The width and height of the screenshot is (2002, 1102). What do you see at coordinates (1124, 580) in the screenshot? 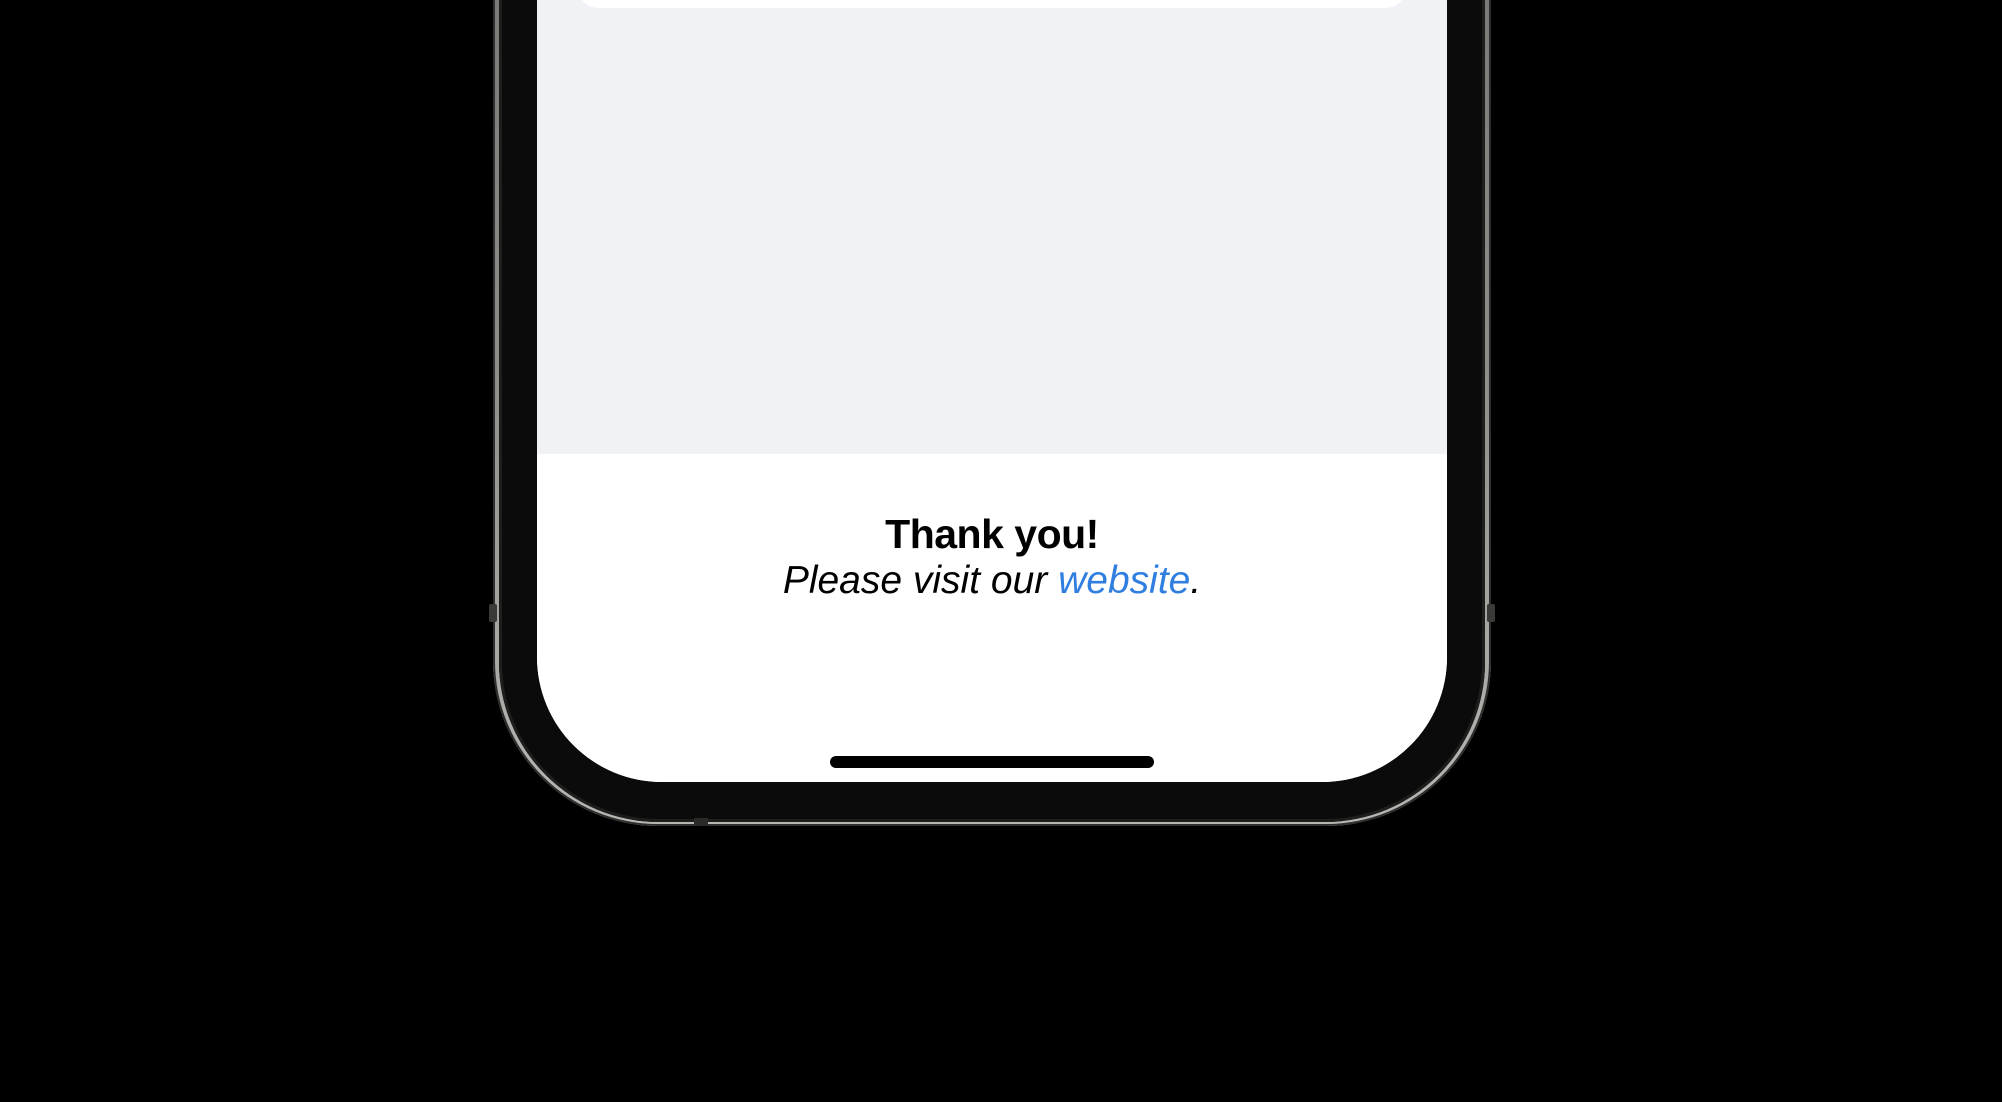
I see `website-link: website` at bounding box center [1124, 580].